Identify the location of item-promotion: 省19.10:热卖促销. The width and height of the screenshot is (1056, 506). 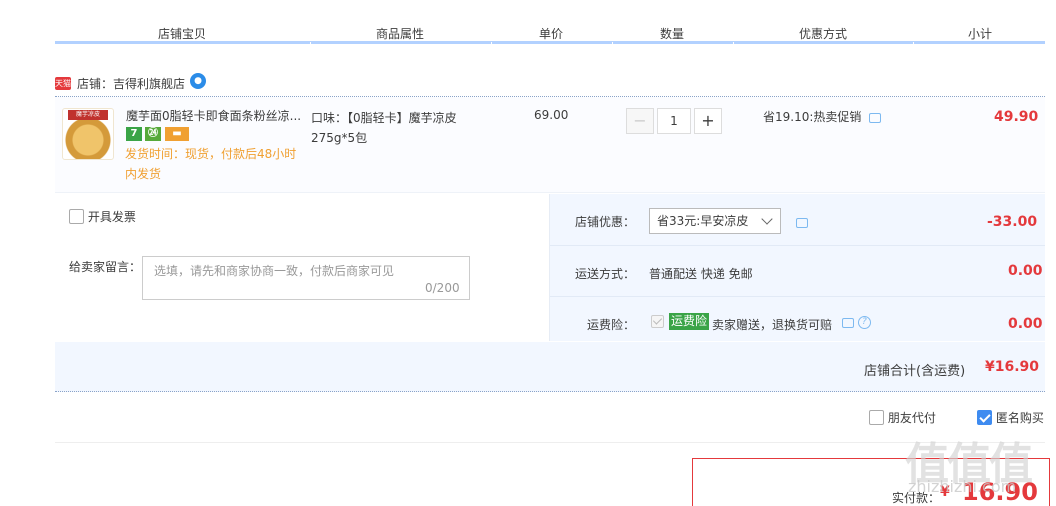
(822, 116).